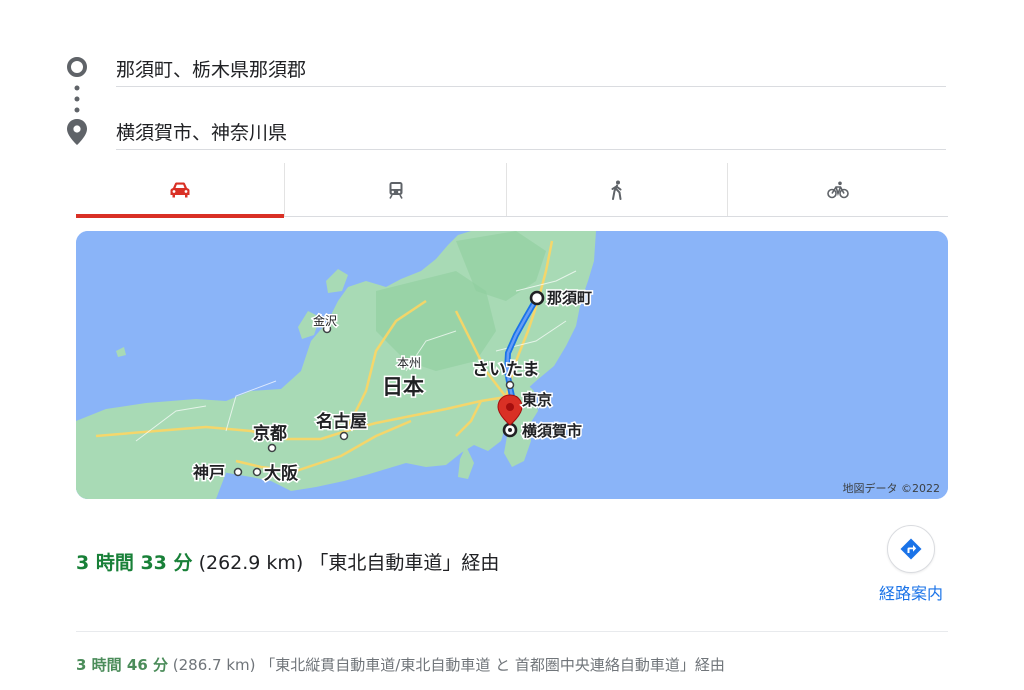 The image size is (1024, 690). Describe the element at coordinates (202, 133) in the screenshot. I see `destination-text: 横須賀市、神奈川県` at that location.